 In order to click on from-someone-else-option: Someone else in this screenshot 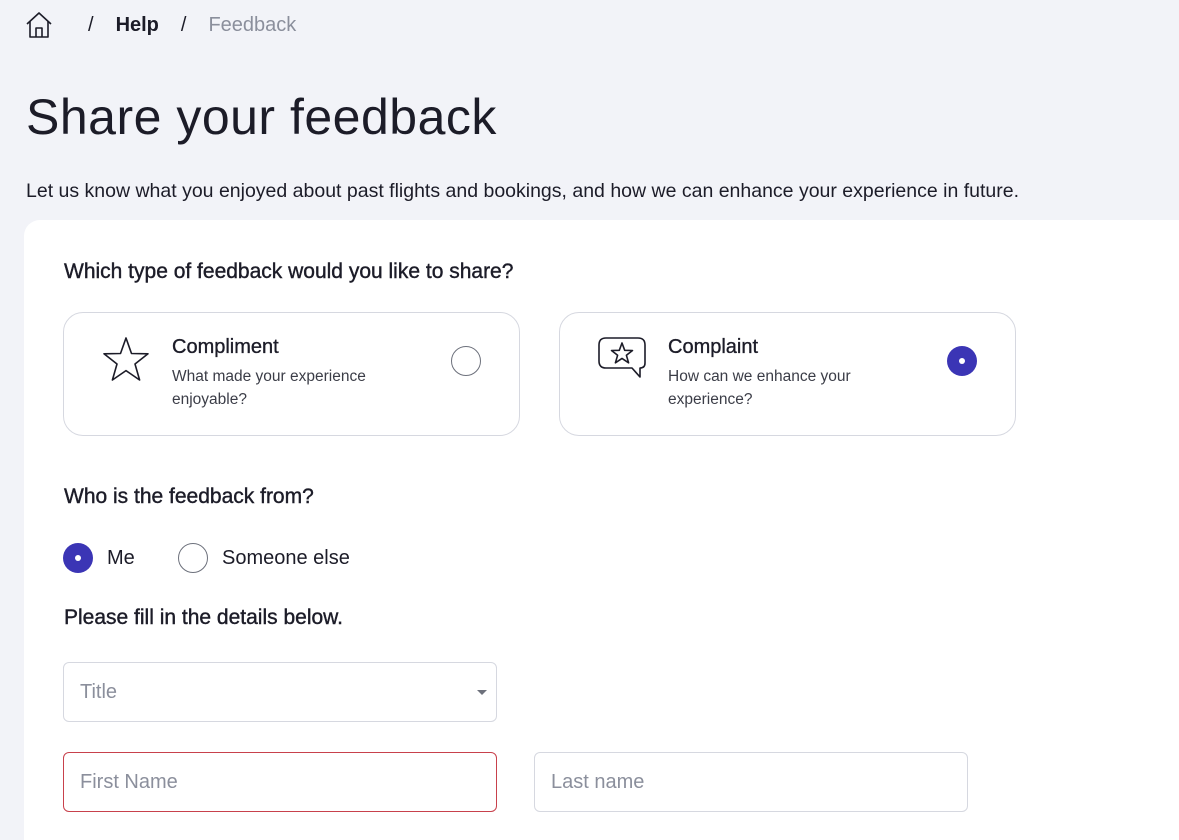, I will do `click(264, 558)`.